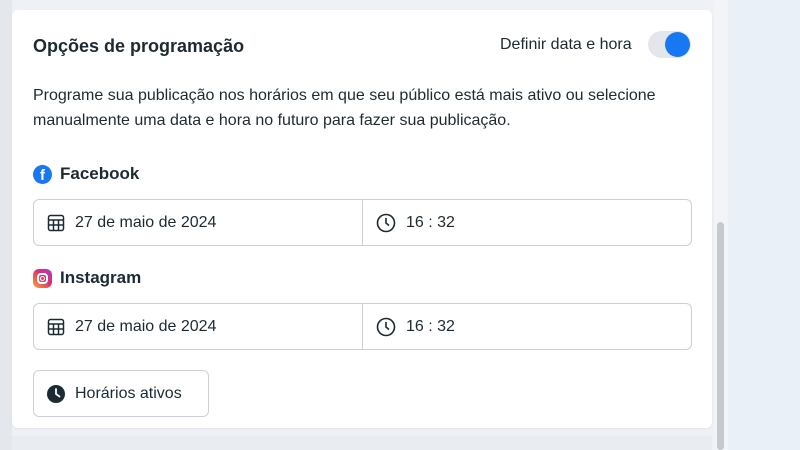 This screenshot has width=800, height=450. I want to click on facebook-time-field: 16 : 32, so click(527, 222).